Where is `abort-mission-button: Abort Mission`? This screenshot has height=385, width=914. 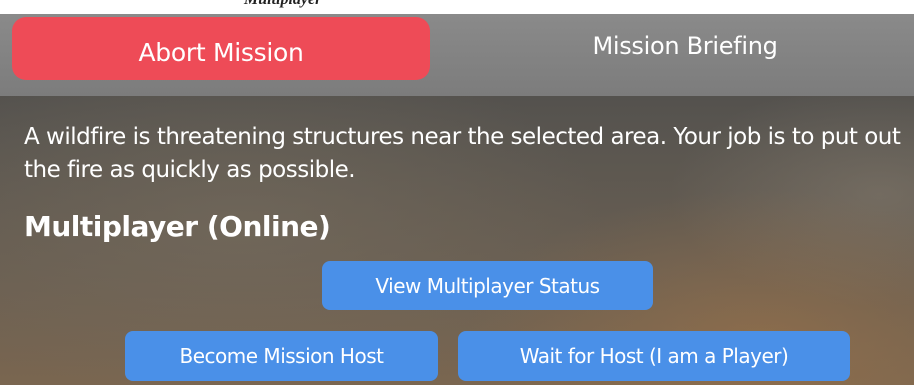 abort-mission-button: Abort Mission is located at coordinates (221, 48).